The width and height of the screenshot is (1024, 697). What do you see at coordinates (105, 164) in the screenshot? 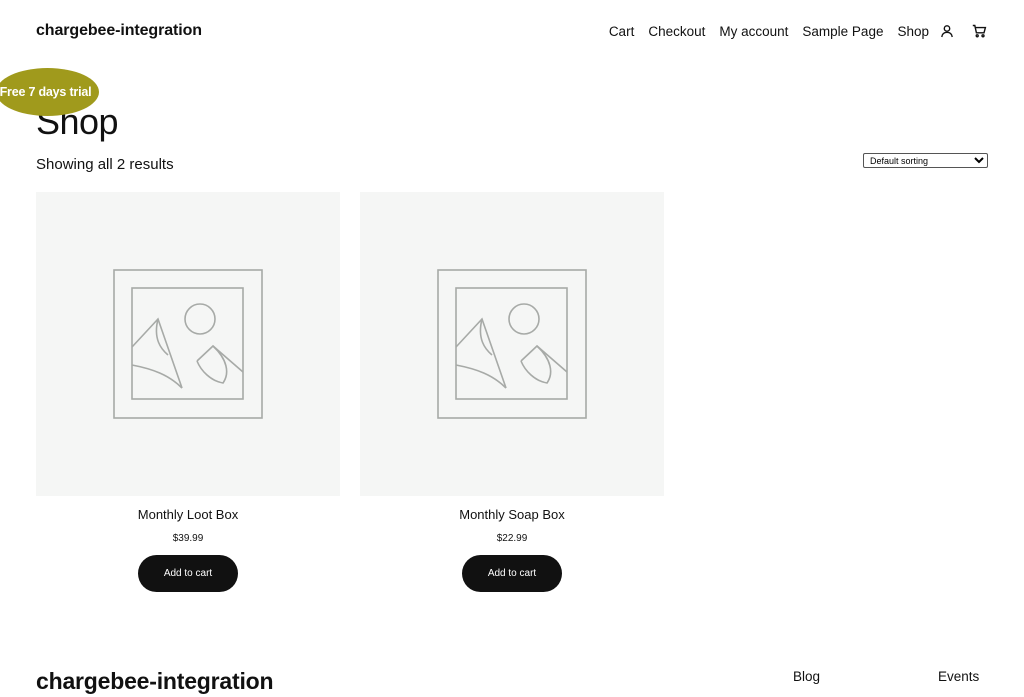
I see `result-count: Showing all 2 results` at bounding box center [105, 164].